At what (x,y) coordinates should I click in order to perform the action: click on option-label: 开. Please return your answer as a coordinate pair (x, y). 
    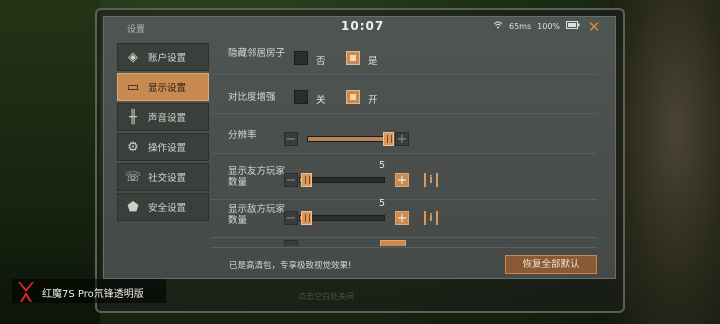
    Looking at the image, I should click on (373, 100).